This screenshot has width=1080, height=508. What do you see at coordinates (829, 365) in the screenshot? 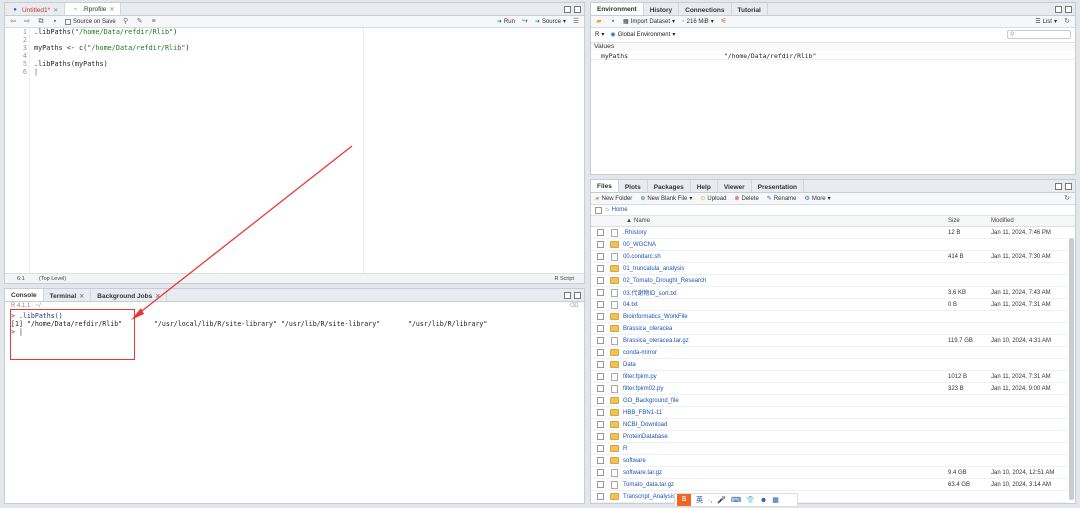
I see `file-row: Data` at bounding box center [829, 365].